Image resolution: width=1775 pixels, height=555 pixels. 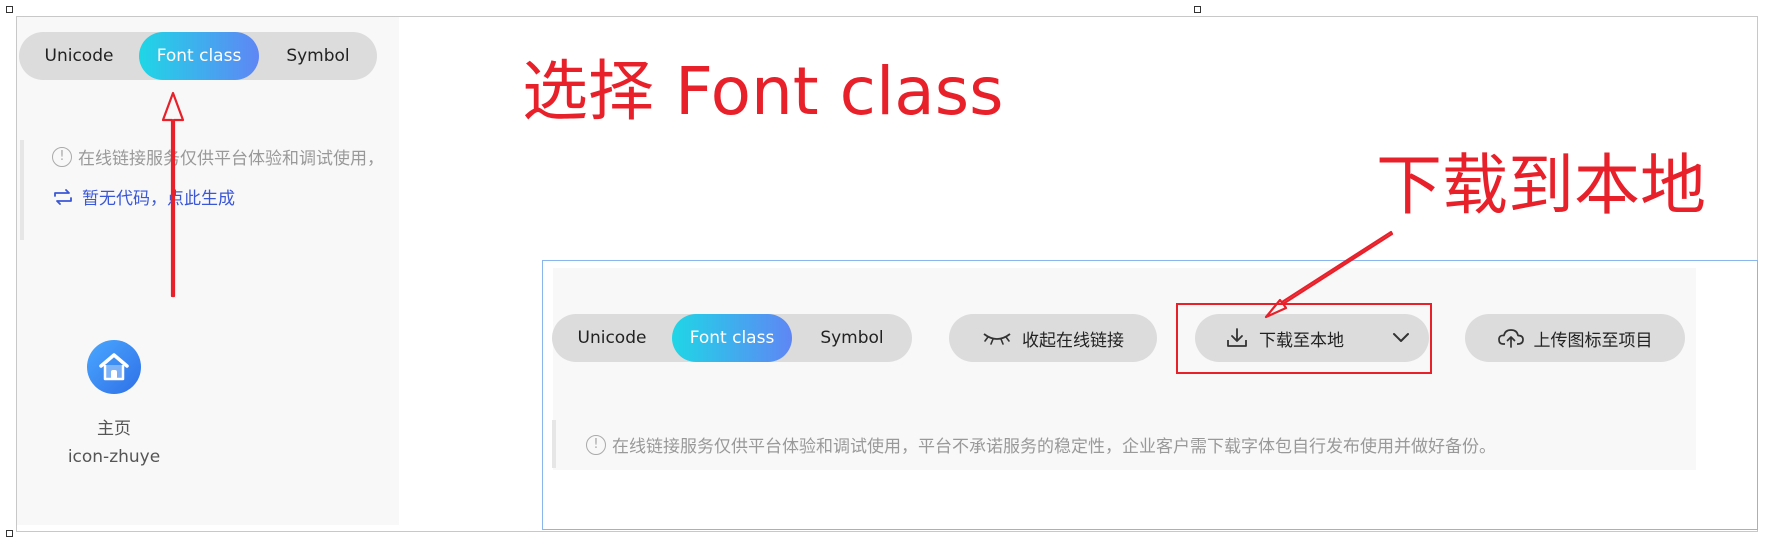 What do you see at coordinates (63, 196) in the screenshot?
I see `refresh-icon` at bounding box center [63, 196].